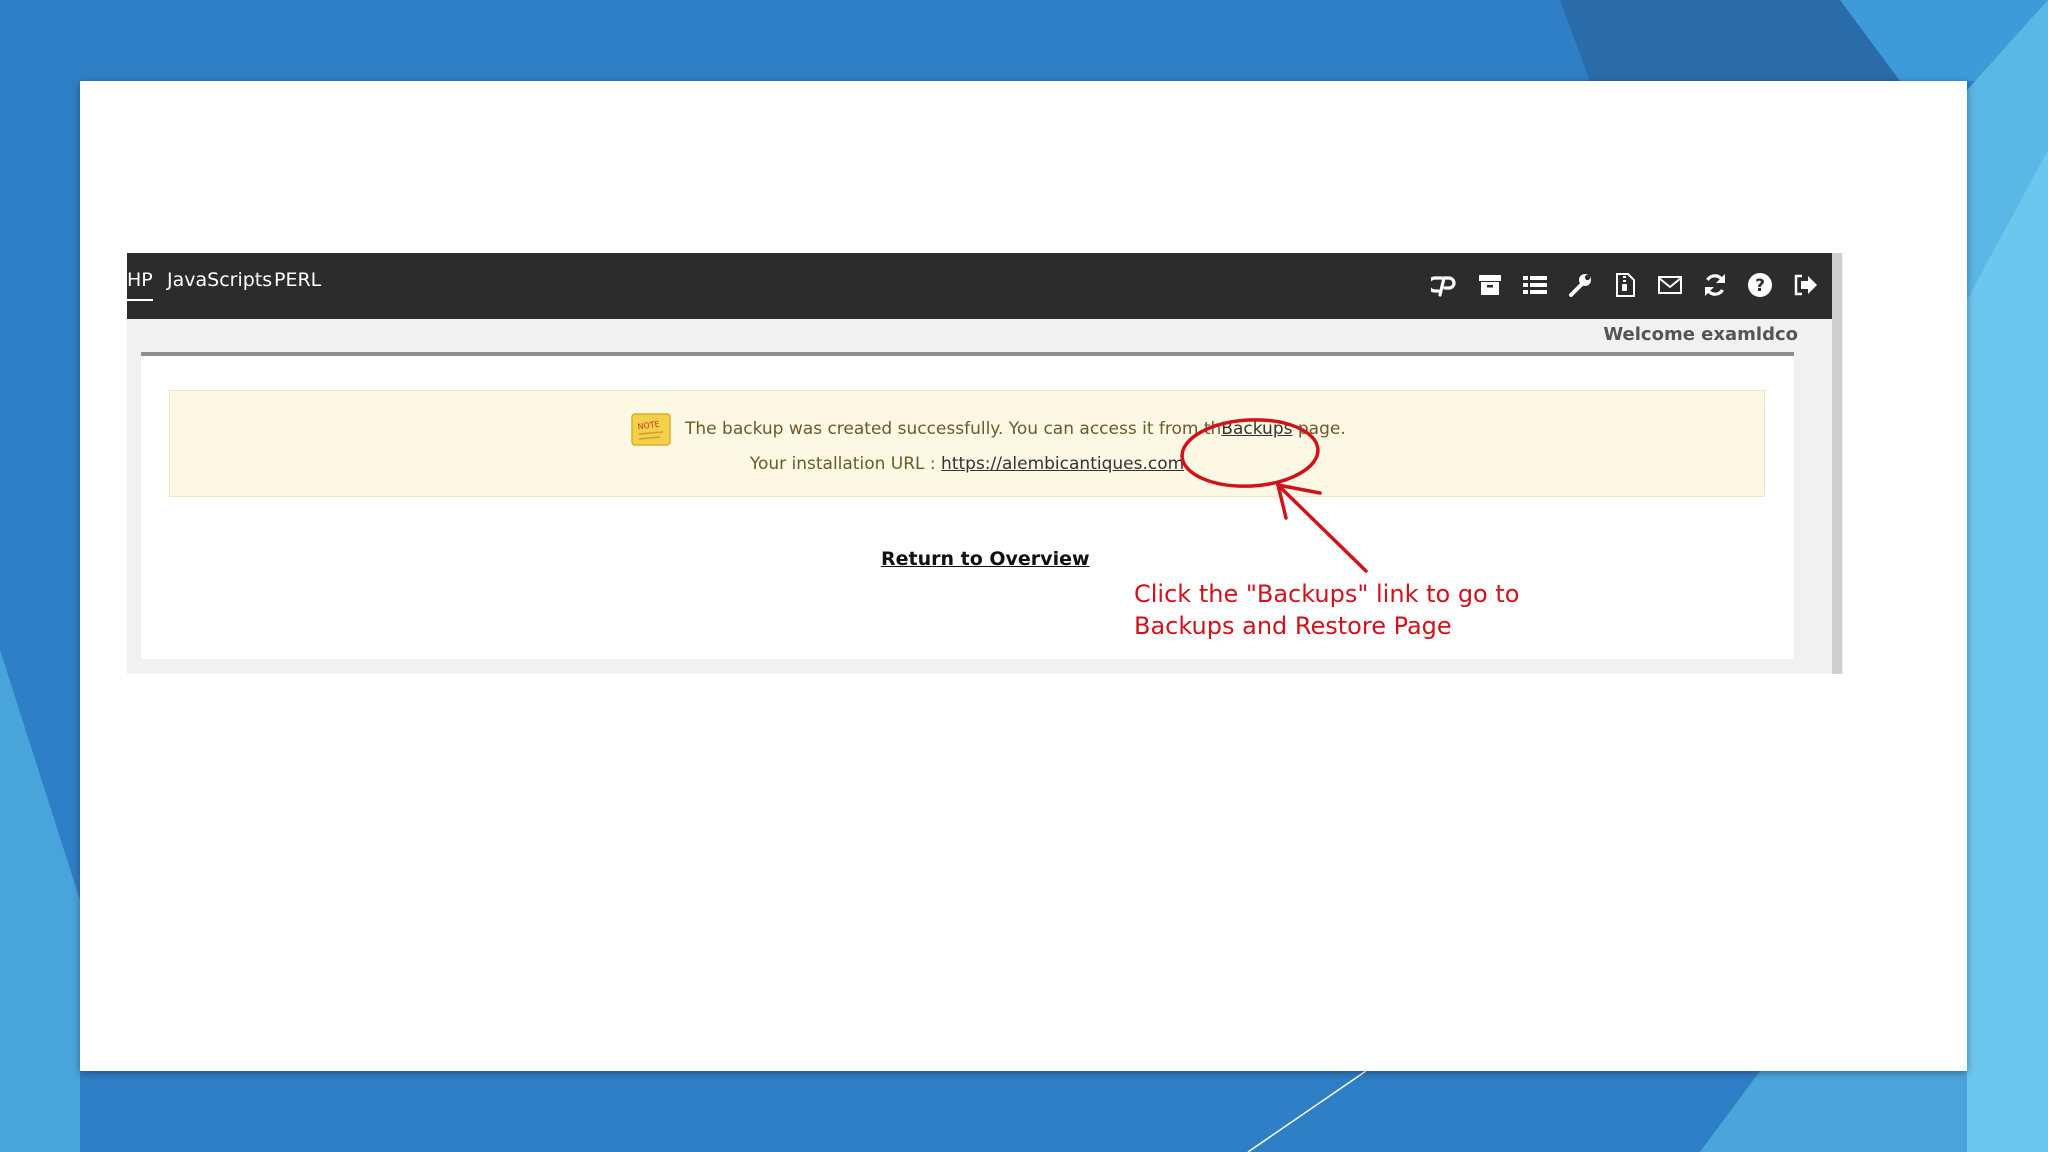 Image resolution: width=2048 pixels, height=1152 pixels. What do you see at coordinates (1625, 285) in the screenshot?
I see `file-zip-icon` at bounding box center [1625, 285].